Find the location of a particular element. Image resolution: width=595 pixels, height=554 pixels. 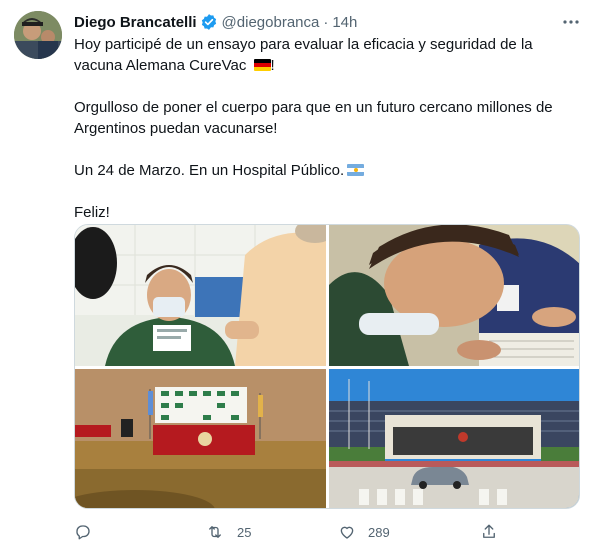

share-button is located at coordinates (489, 532).